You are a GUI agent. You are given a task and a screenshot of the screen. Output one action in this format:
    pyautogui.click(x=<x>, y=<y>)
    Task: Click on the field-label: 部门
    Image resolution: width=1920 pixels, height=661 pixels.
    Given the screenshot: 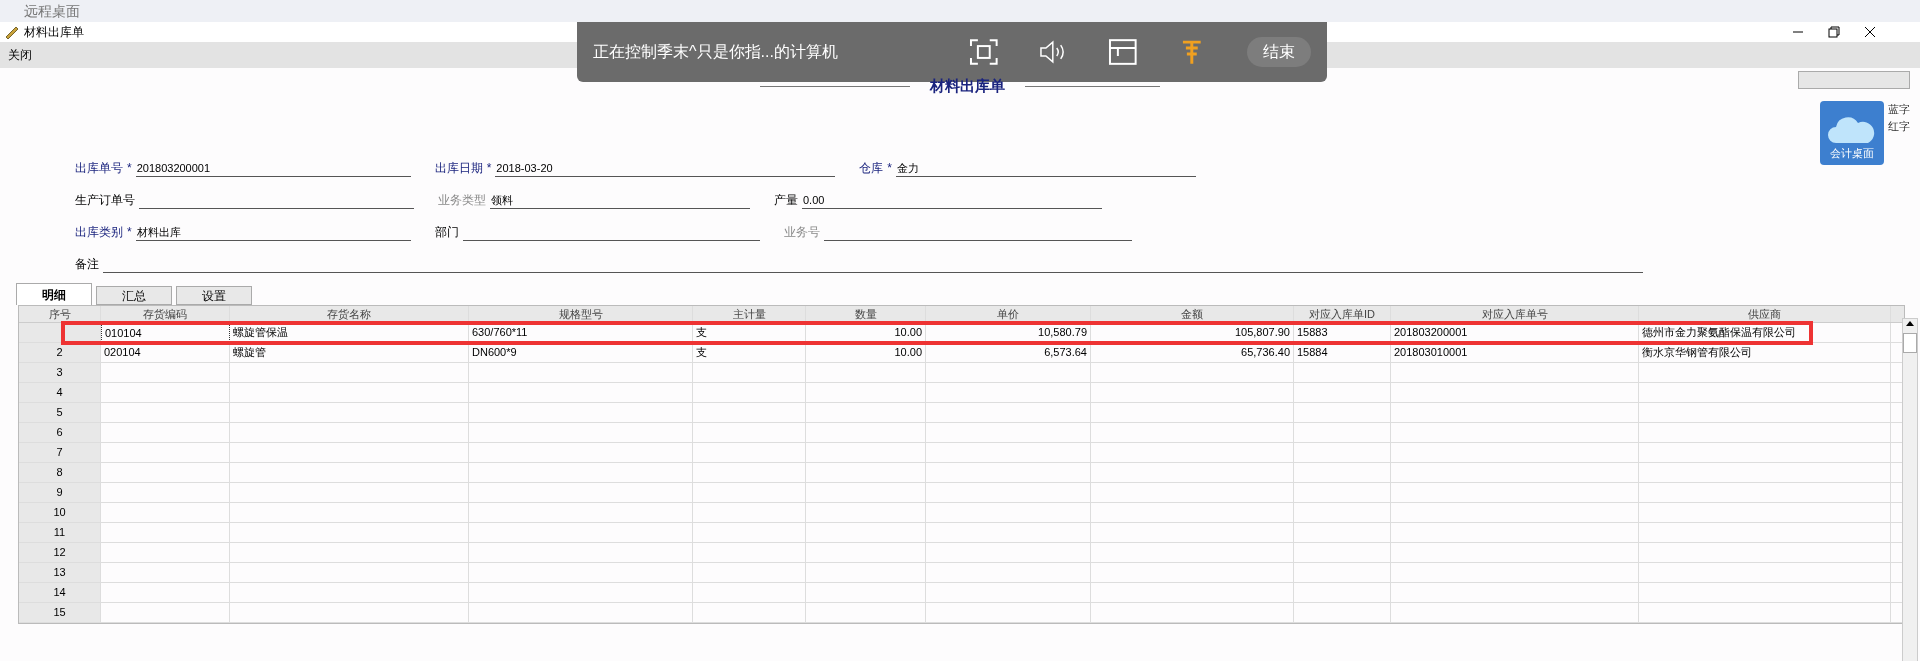 What is the action you would take?
    pyautogui.click(x=446, y=232)
    